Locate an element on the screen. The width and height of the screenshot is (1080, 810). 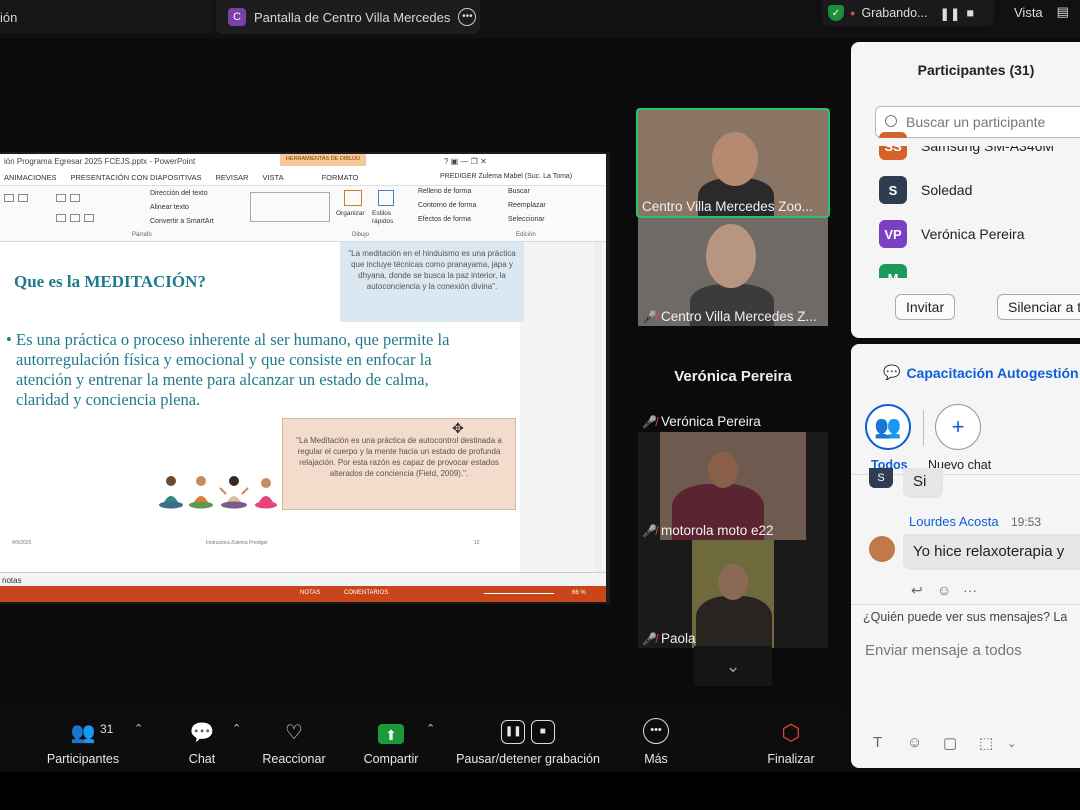
video-tile-motorola: 🎤̸ motorola moto e22 is located at coordinates (733, 486).